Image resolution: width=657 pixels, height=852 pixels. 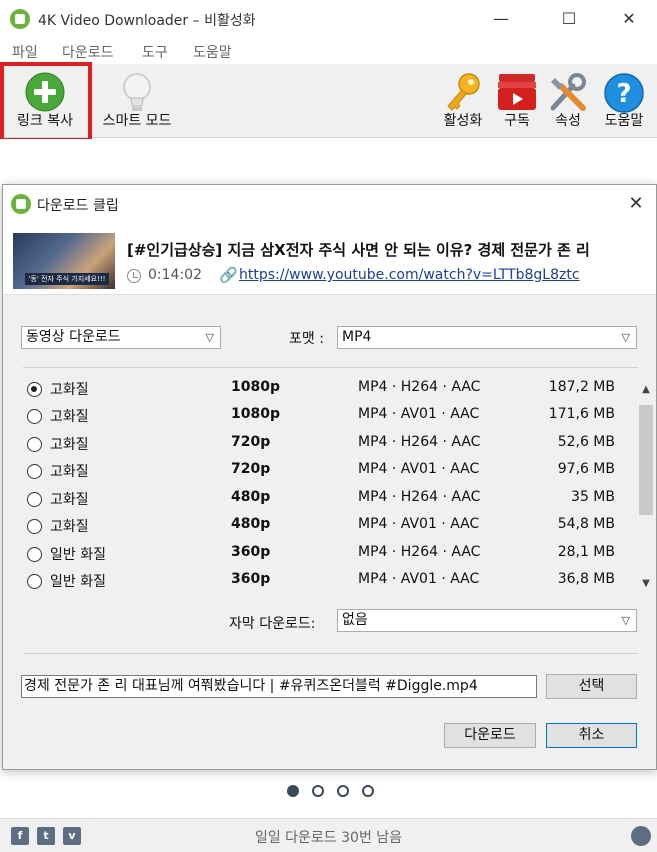 What do you see at coordinates (646, 584) in the screenshot?
I see `scroll-down-icon: ▼` at bounding box center [646, 584].